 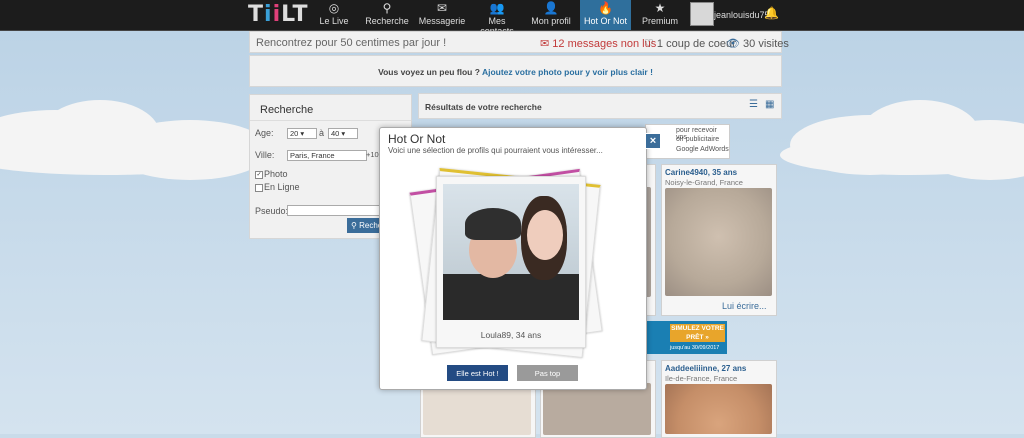 I want to click on city-input: Paris, France, so click(x=327, y=155).